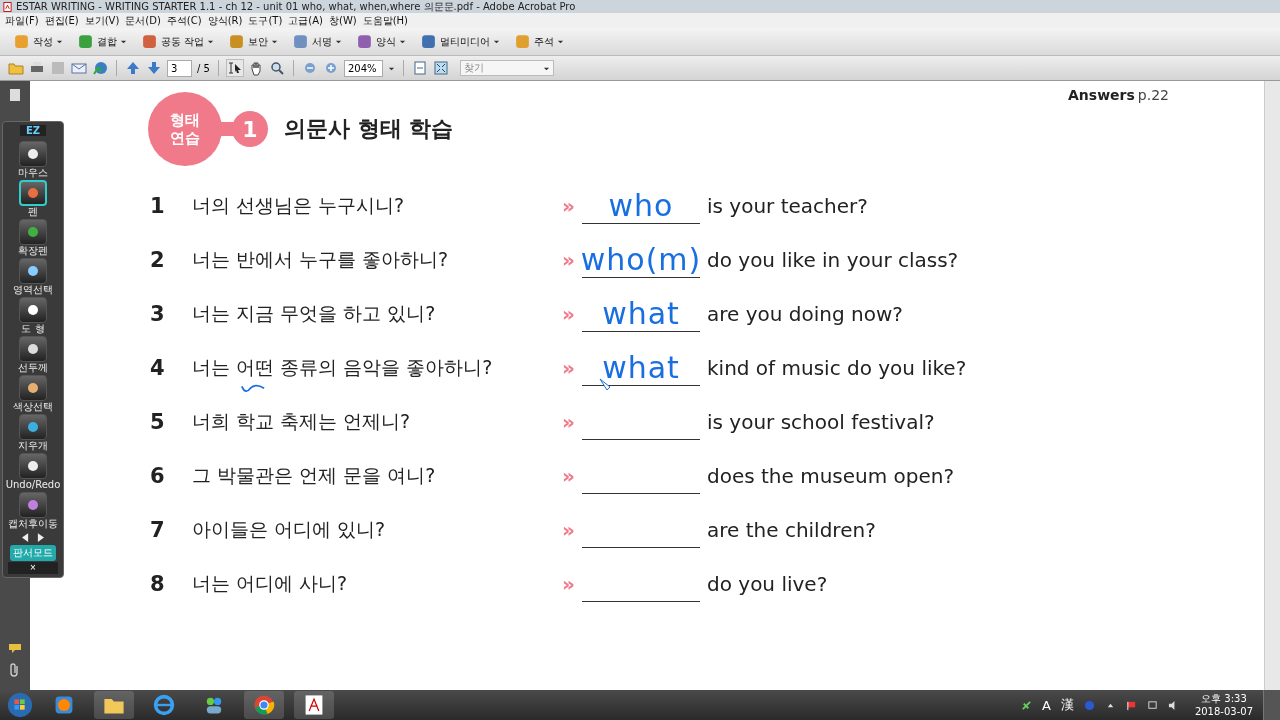  Describe the element at coordinates (314, 475) in the screenshot. I see `korean-sentence: 그 박물관은 언제 문을 여니?` at that location.